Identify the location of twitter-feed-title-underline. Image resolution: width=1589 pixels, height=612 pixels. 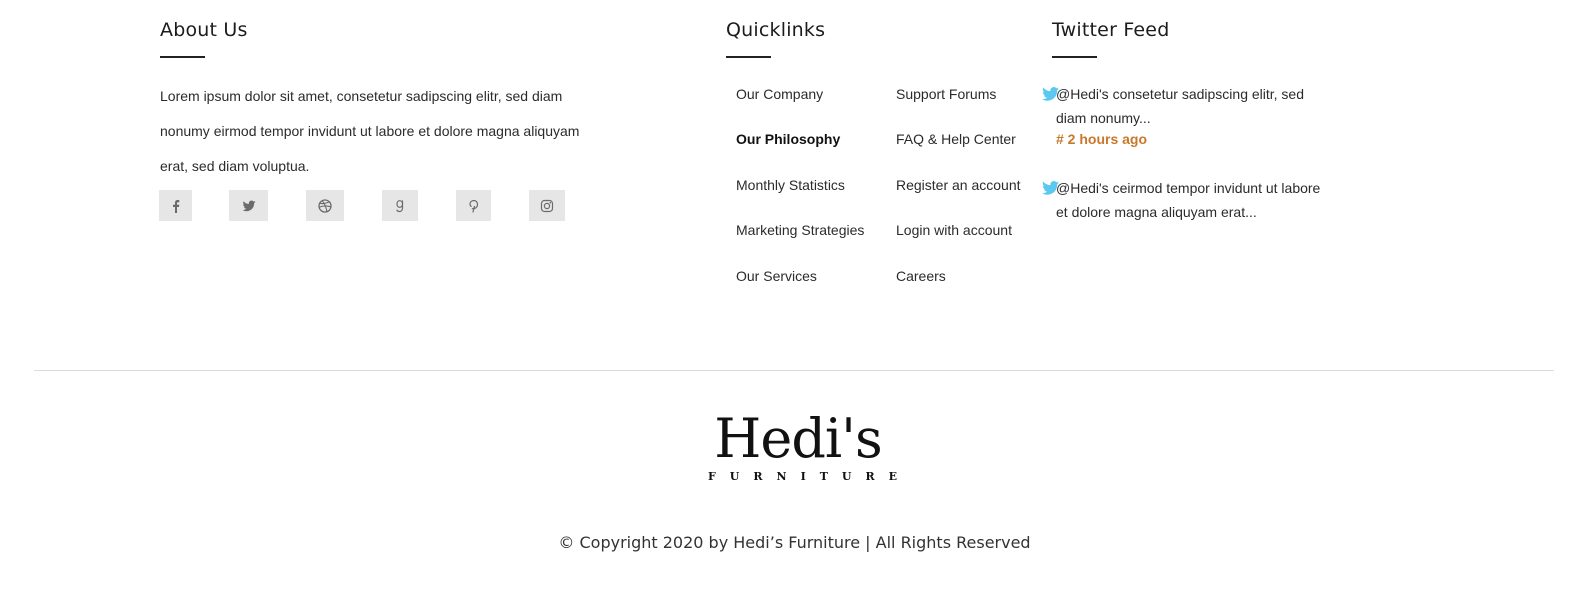
(1074, 57).